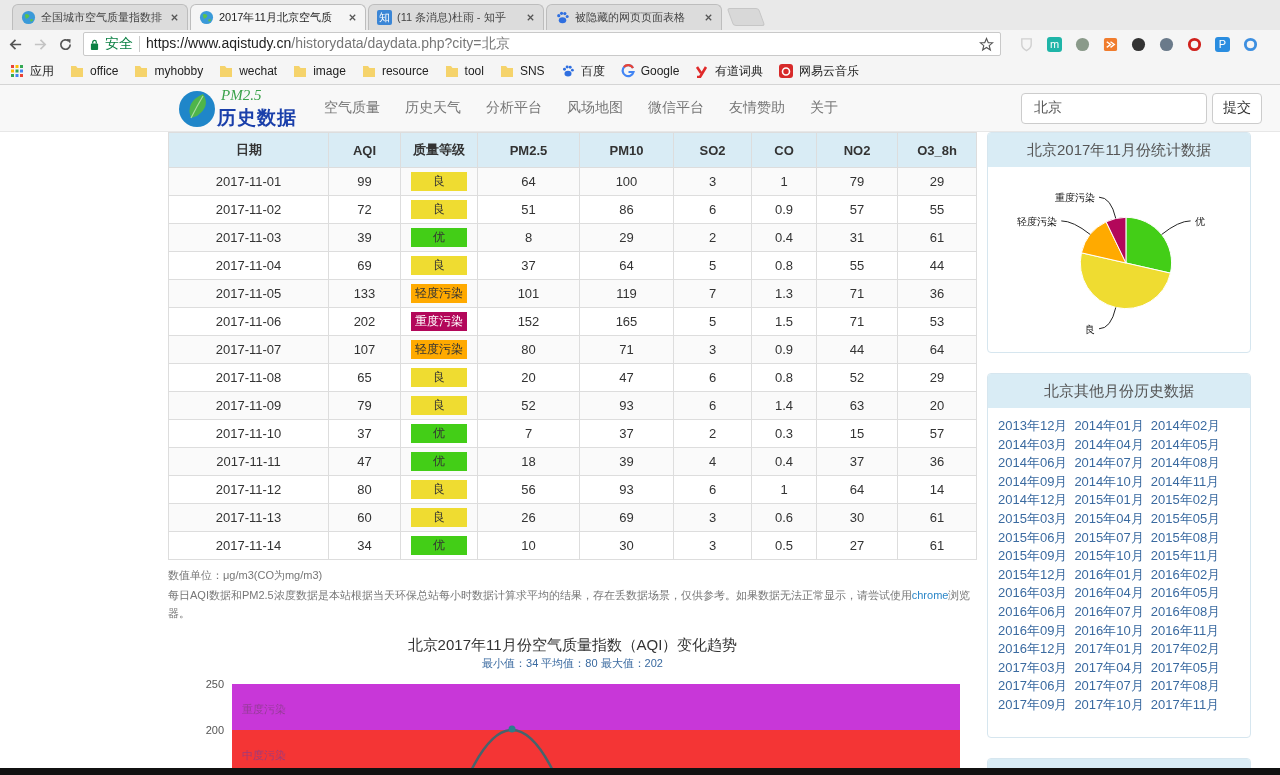  Describe the element at coordinates (1185, 518) in the screenshot. I see `month-link: 2015年05月` at that location.